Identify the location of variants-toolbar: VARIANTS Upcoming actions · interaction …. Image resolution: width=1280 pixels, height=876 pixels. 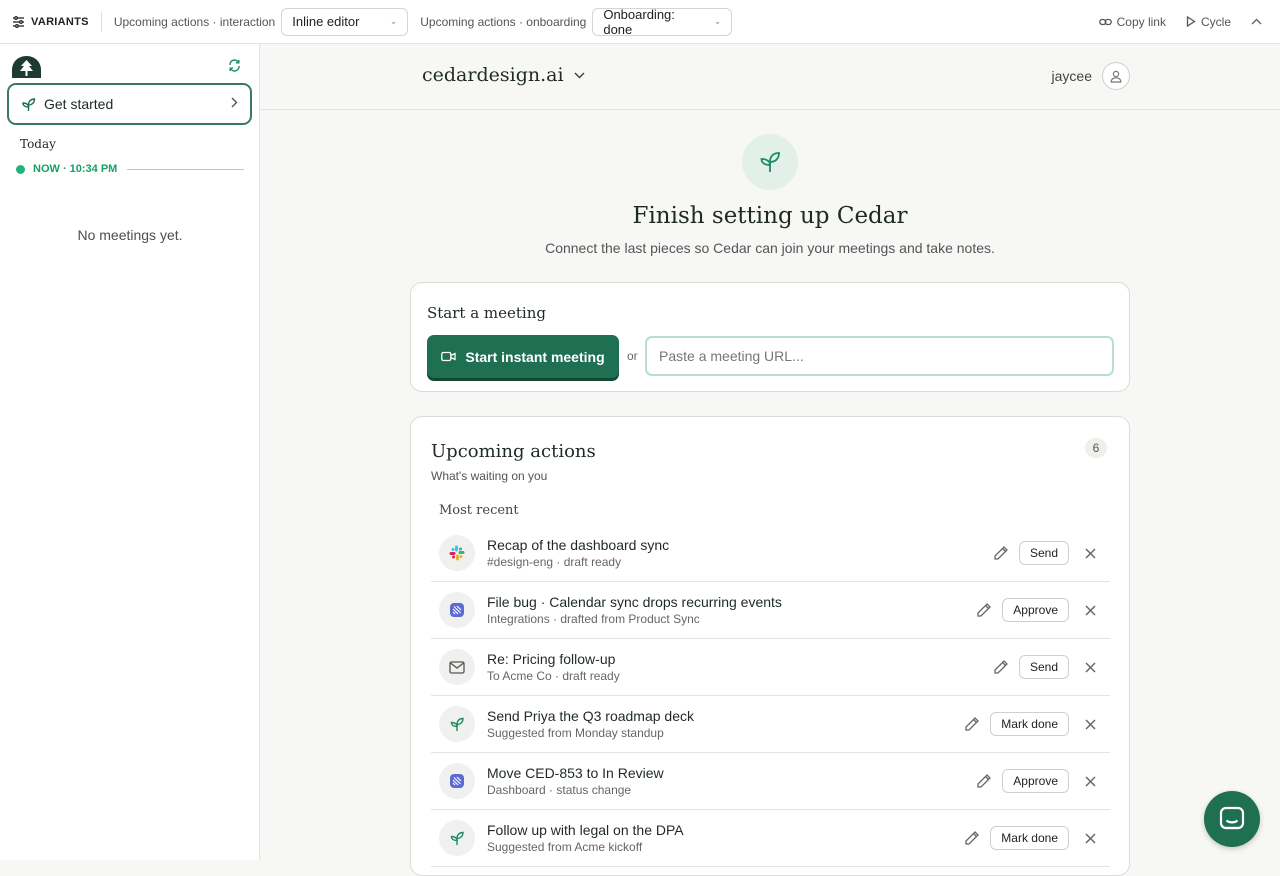
(640, 22).